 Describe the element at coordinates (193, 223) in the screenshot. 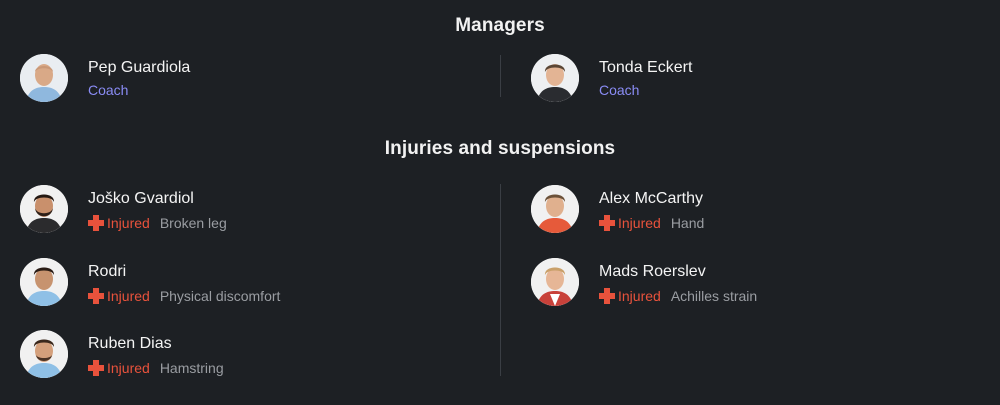

I see `injury-reason: Broken leg` at that location.